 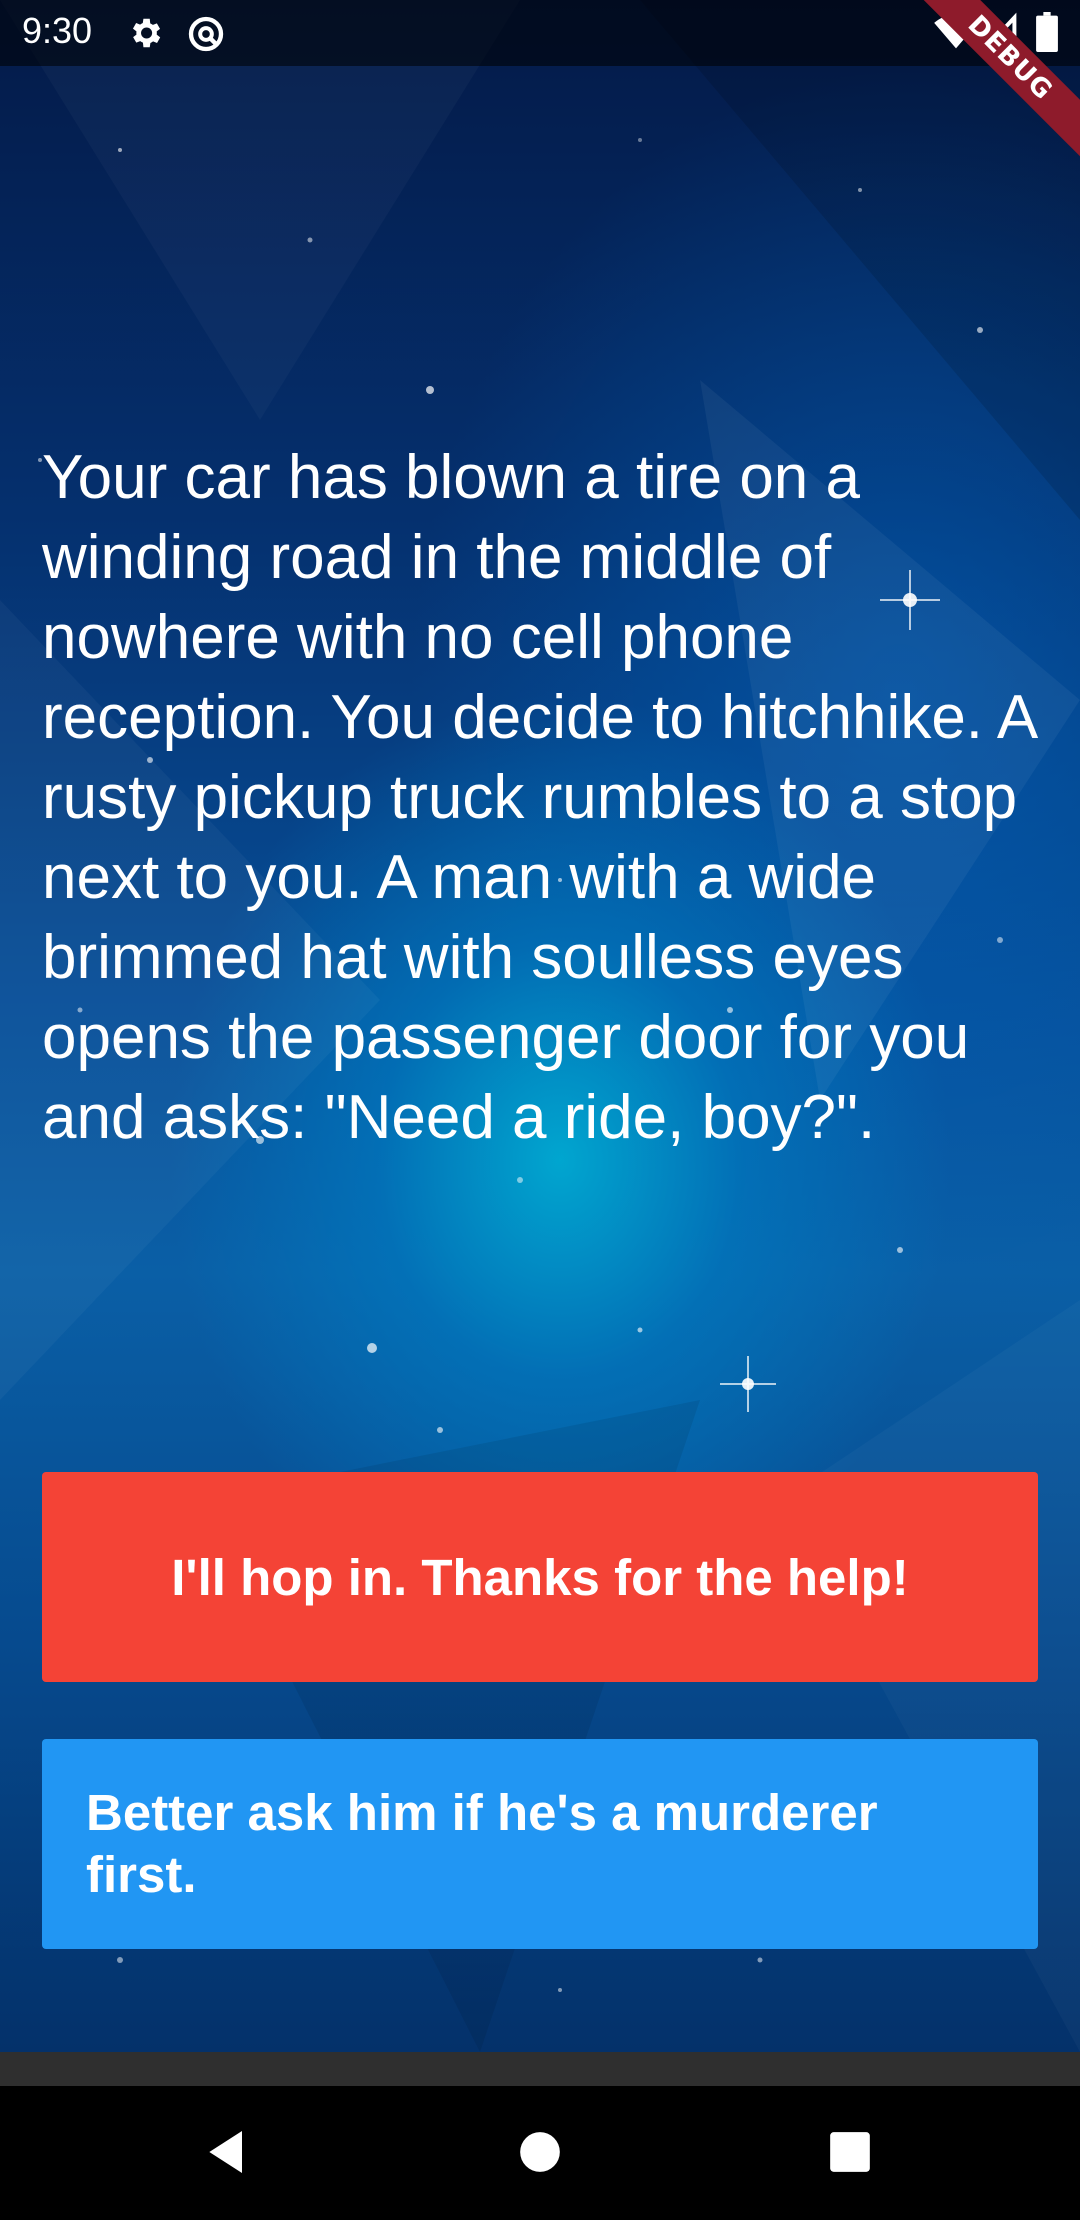 What do you see at coordinates (57, 30) in the screenshot?
I see `status-time: 9:30` at bounding box center [57, 30].